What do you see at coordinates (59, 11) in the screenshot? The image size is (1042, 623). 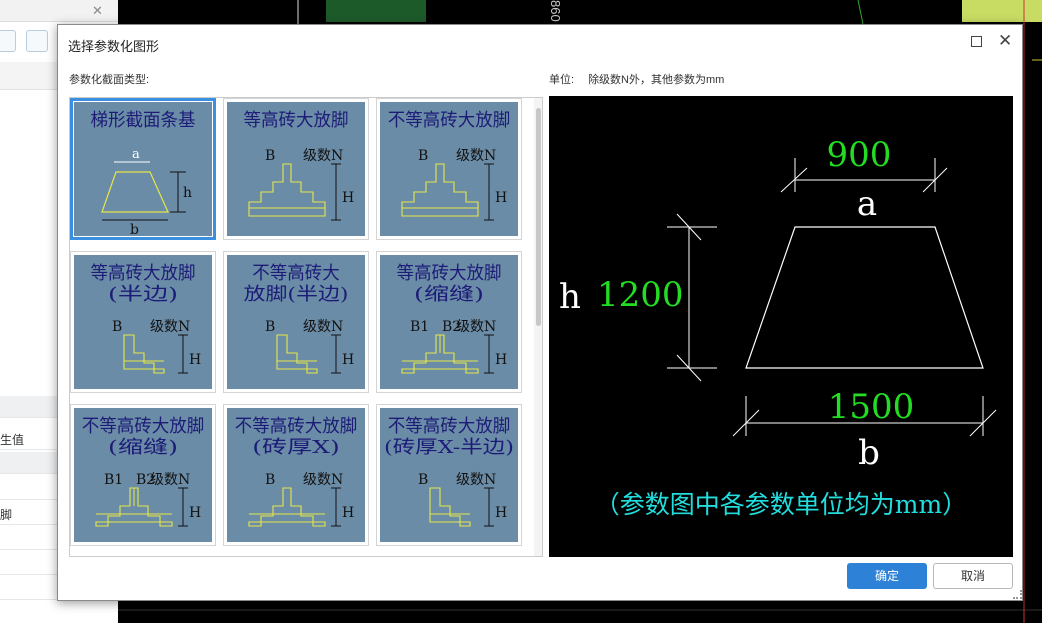 I see `left-panel-header: ✕` at bounding box center [59, 11].